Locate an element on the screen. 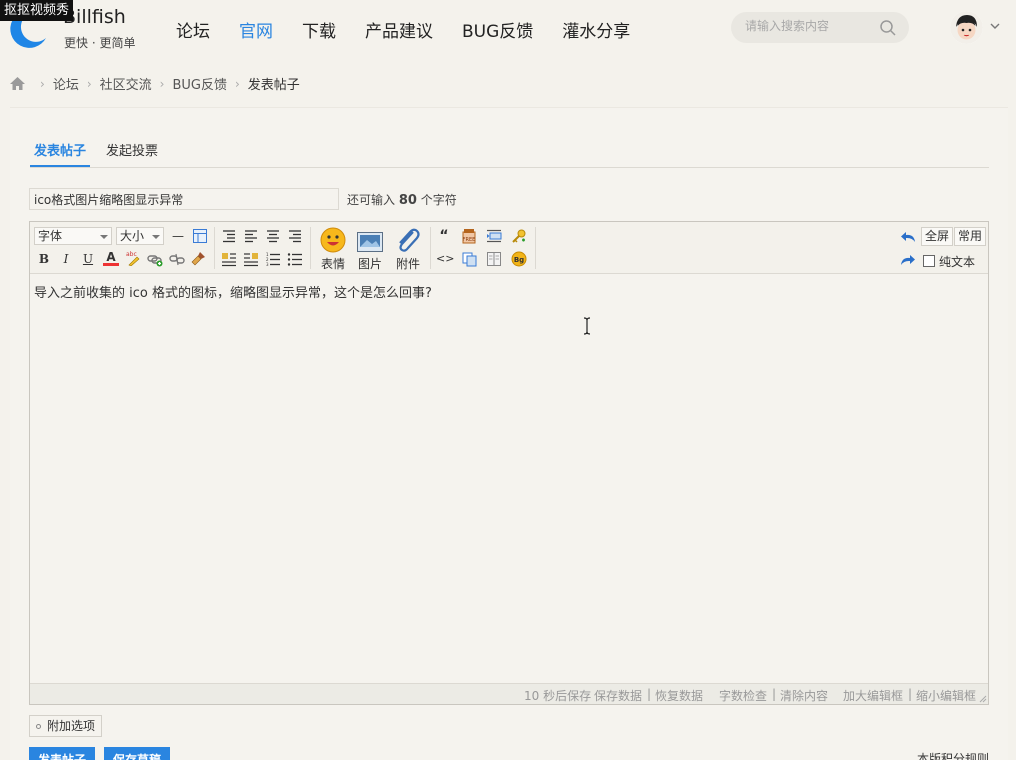  font-size-select: 大小 is located at coordinates (140, 236).